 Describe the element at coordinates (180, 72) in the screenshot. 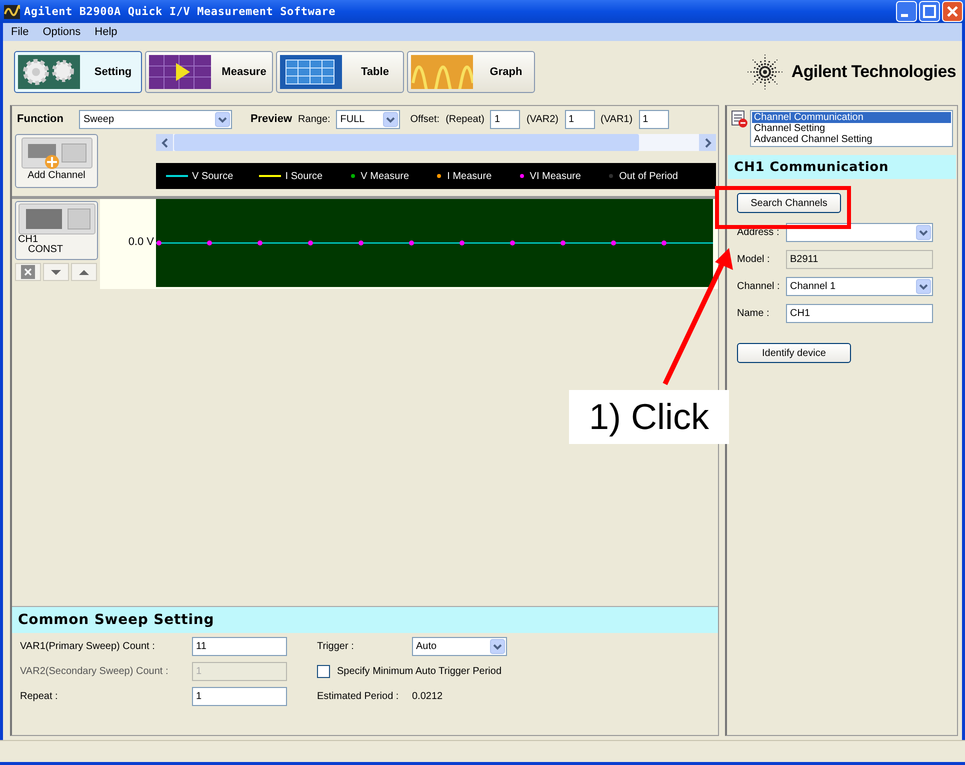

I see `play-icon` at that location.